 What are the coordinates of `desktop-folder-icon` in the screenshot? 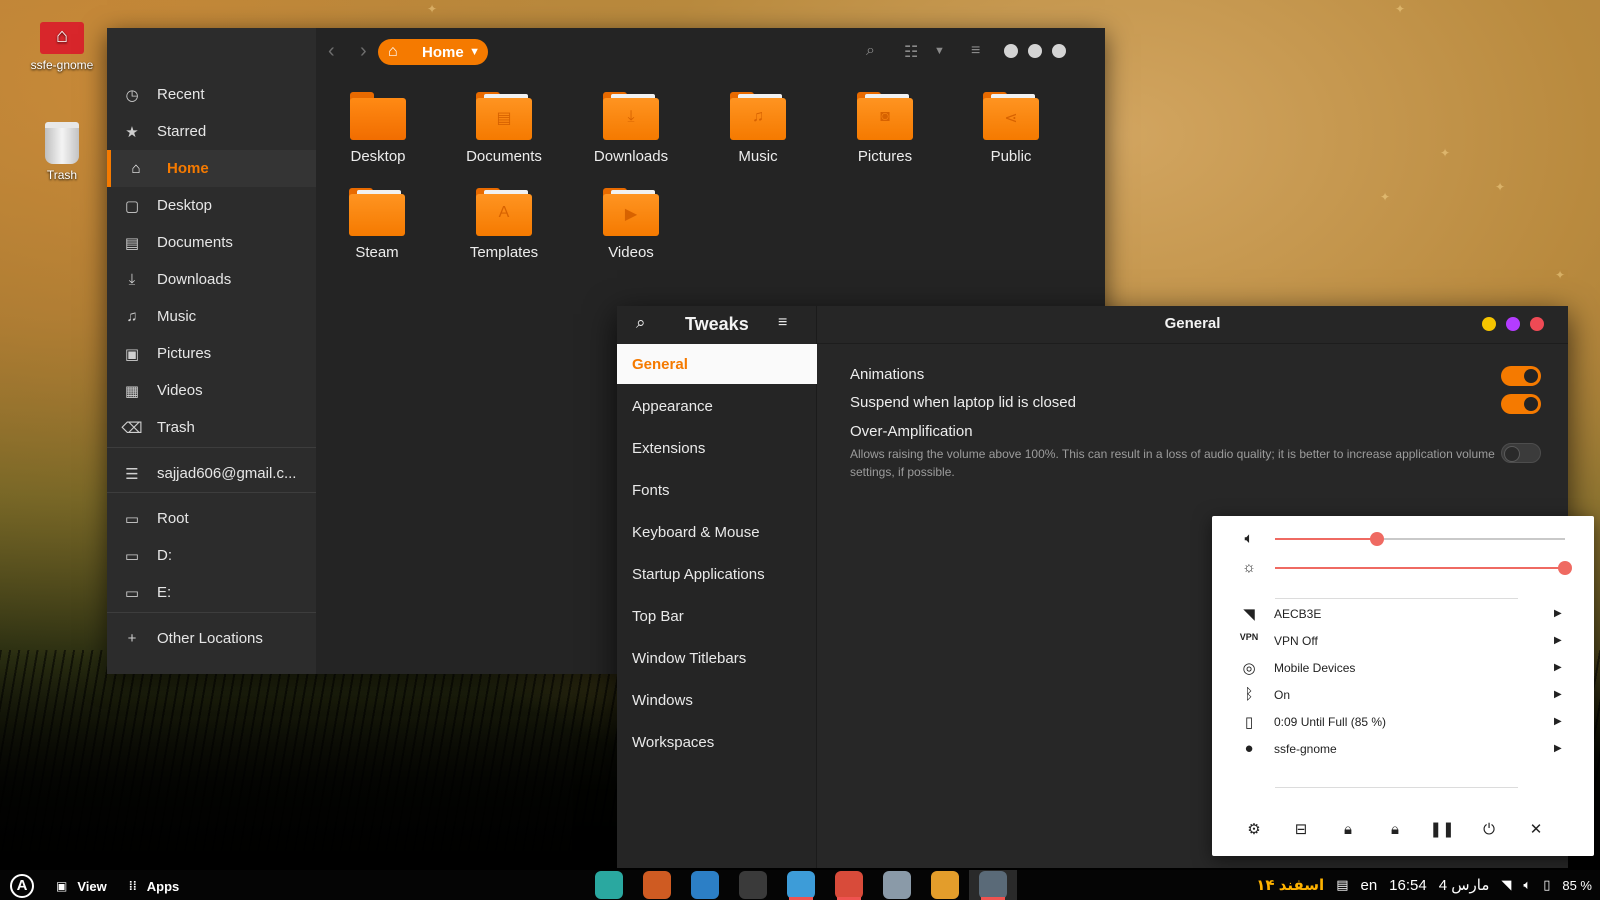 It's located at (378, 115).